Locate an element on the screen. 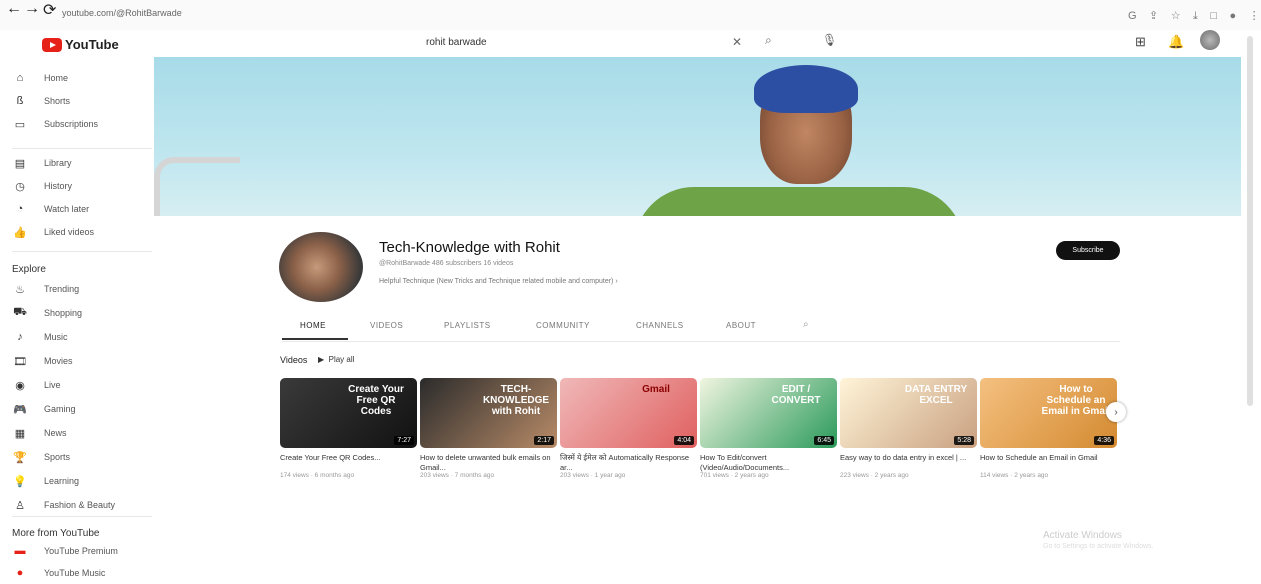 This screenshot has width=1261, height=584. fashion-icon: ♙ is located at coordinates (20, 505).